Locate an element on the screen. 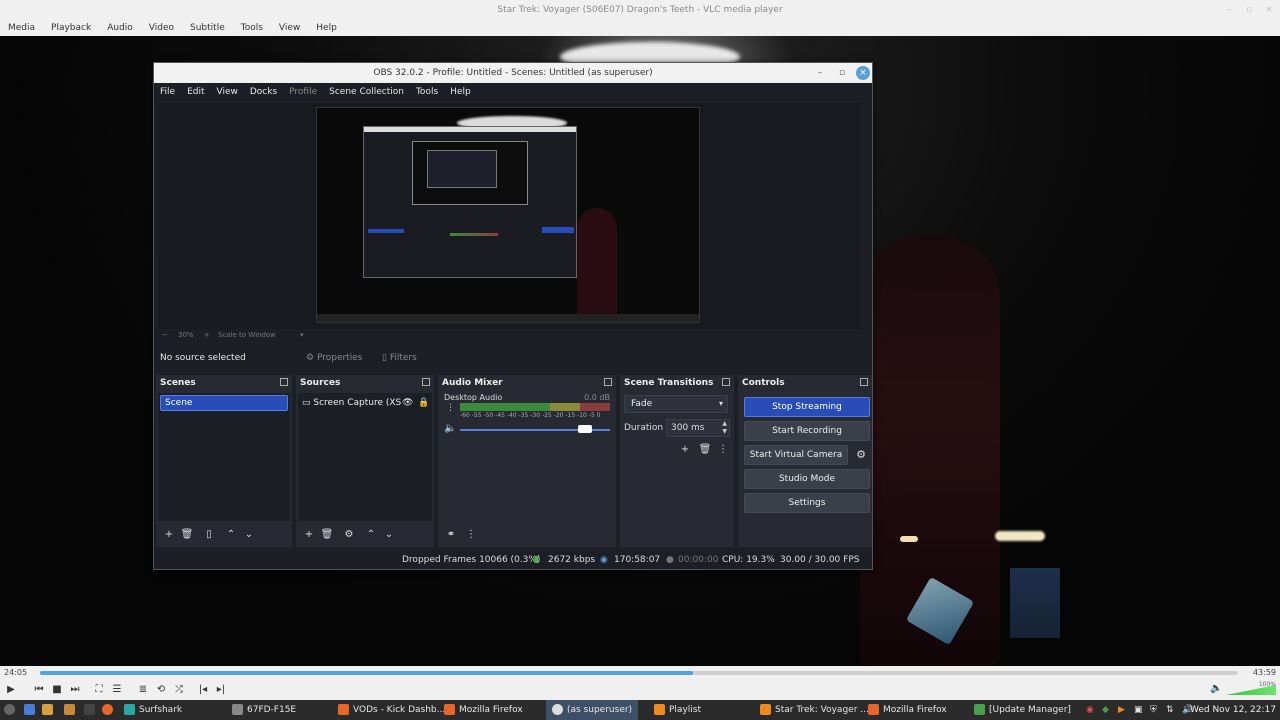  lock-icon: 🔒 is located at coordinates (423, 403).